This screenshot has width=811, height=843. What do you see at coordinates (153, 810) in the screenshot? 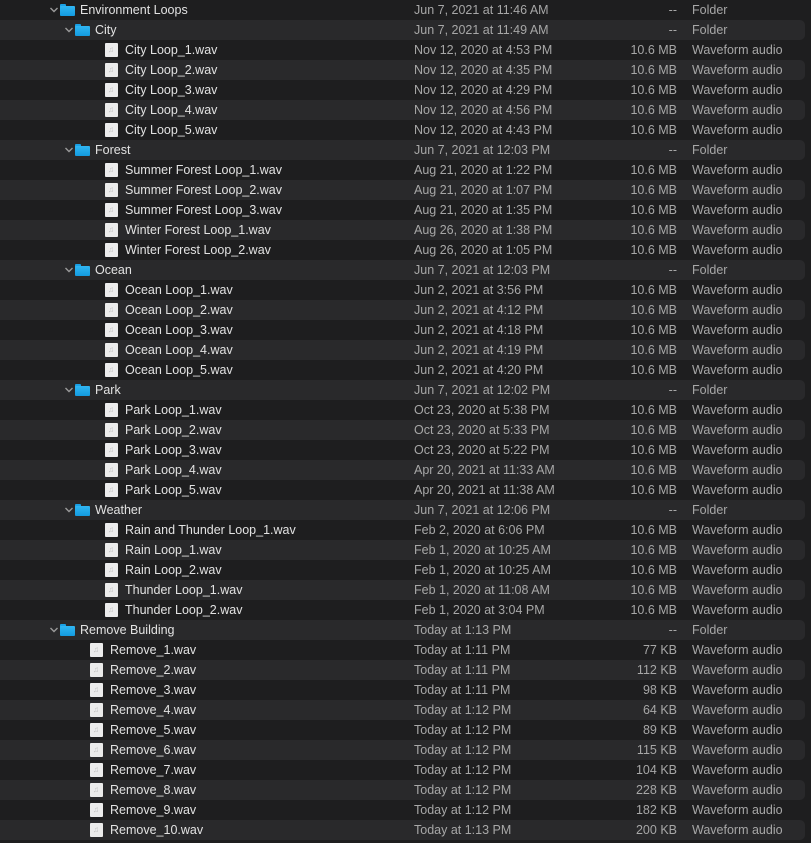
I see `file-name: Remove_9.wav` at bounding box center [153, 810].